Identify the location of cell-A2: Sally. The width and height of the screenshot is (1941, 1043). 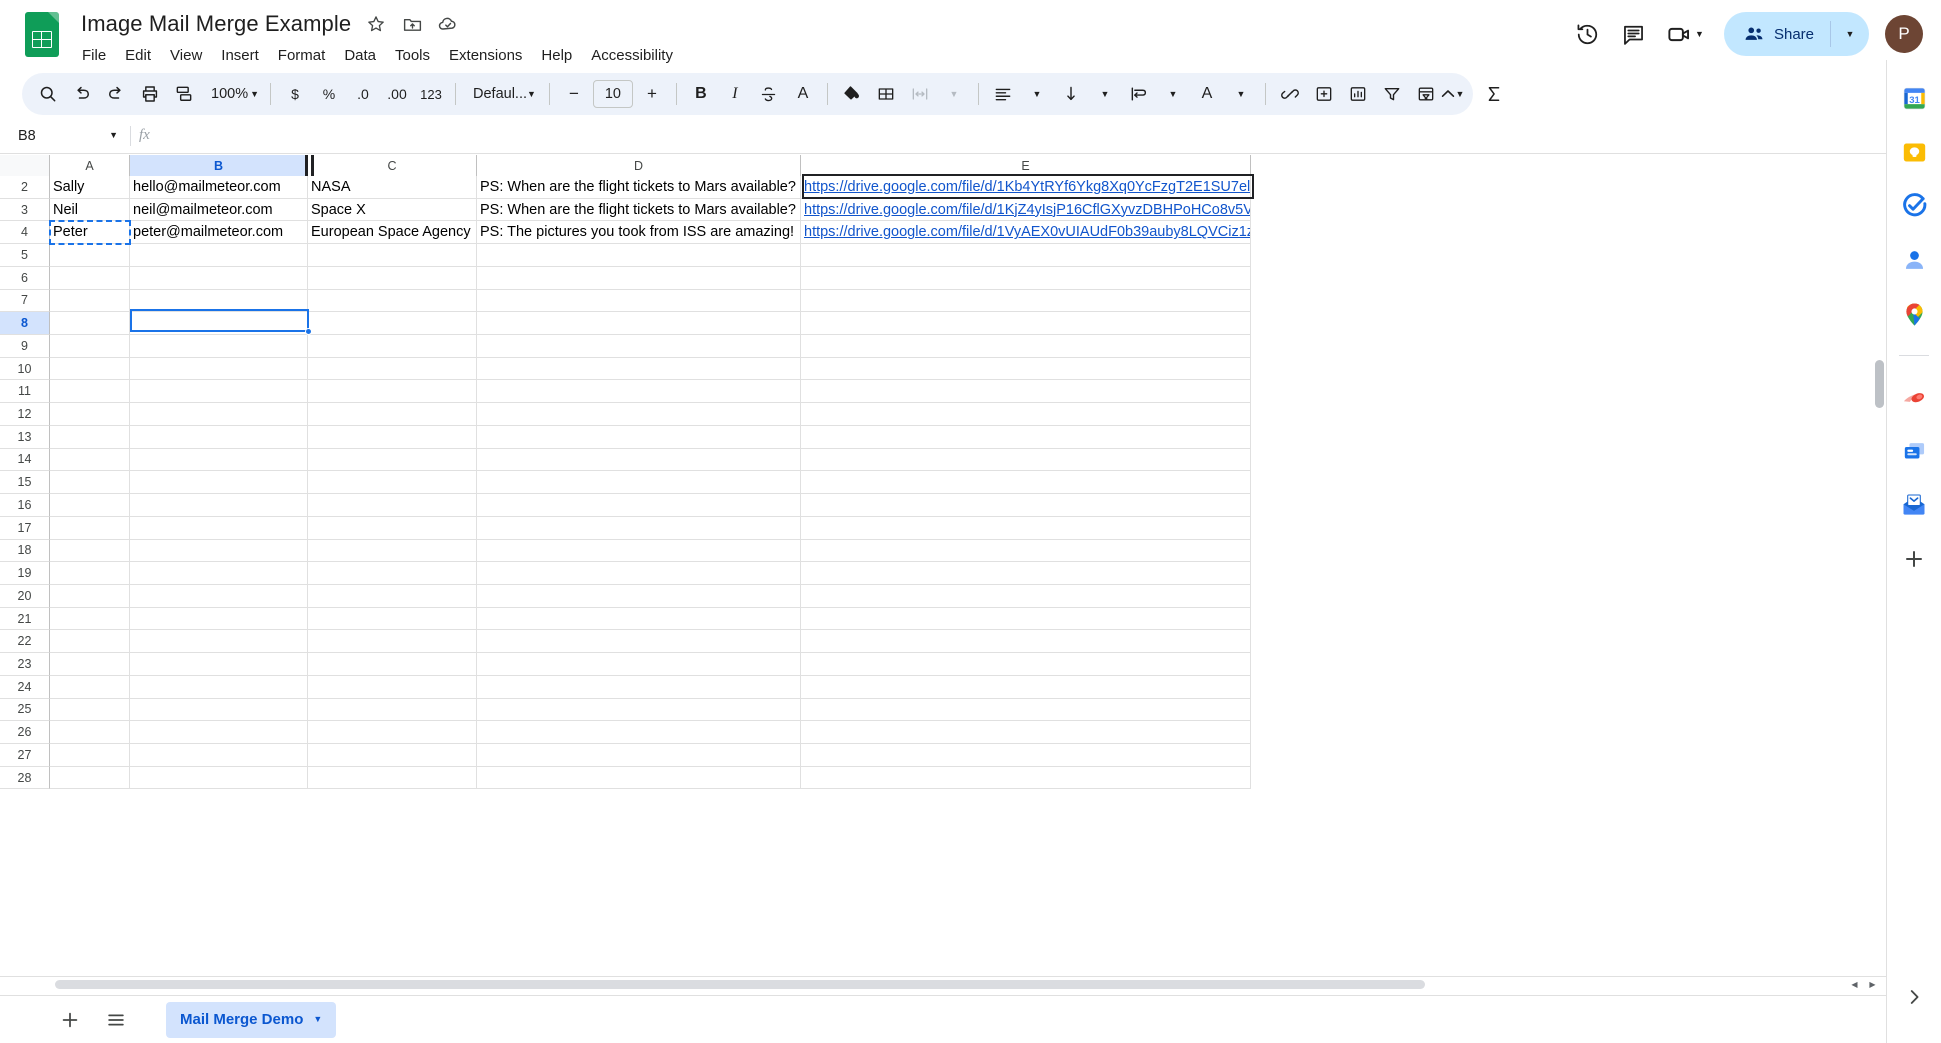
(90, 187).